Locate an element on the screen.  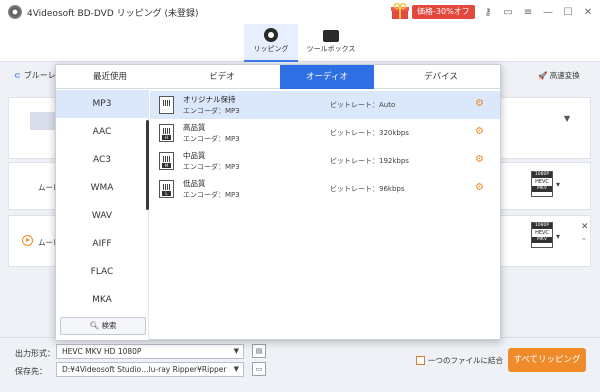
audio-preset-icon: M is located at coordinates (166, 161).